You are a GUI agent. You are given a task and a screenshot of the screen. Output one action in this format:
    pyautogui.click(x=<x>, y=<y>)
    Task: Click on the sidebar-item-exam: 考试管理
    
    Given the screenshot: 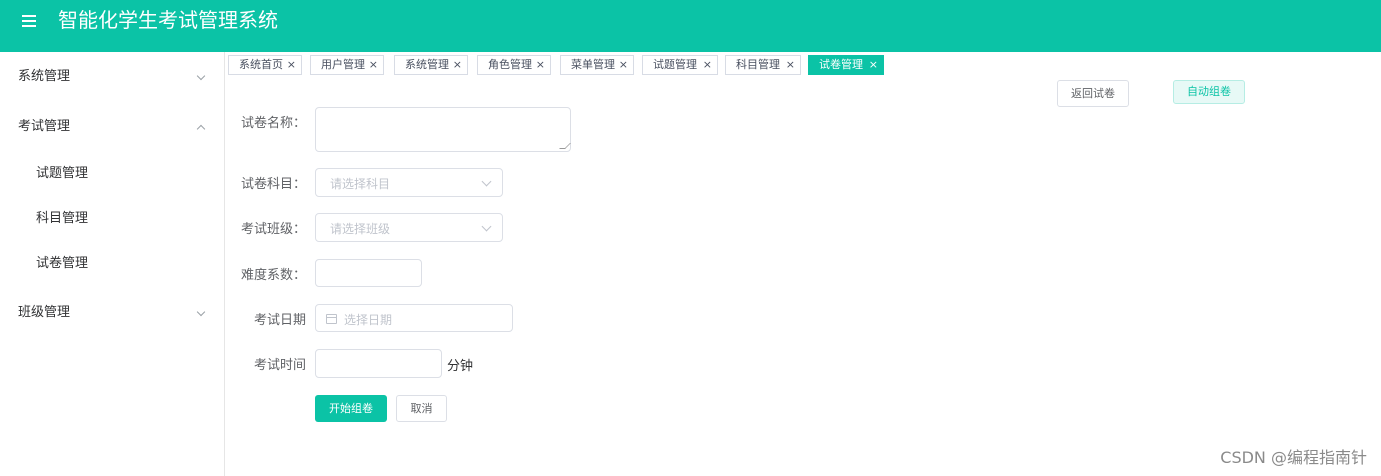 What is the action you would take?
    pyautogui.click(x=112, y=127)
    